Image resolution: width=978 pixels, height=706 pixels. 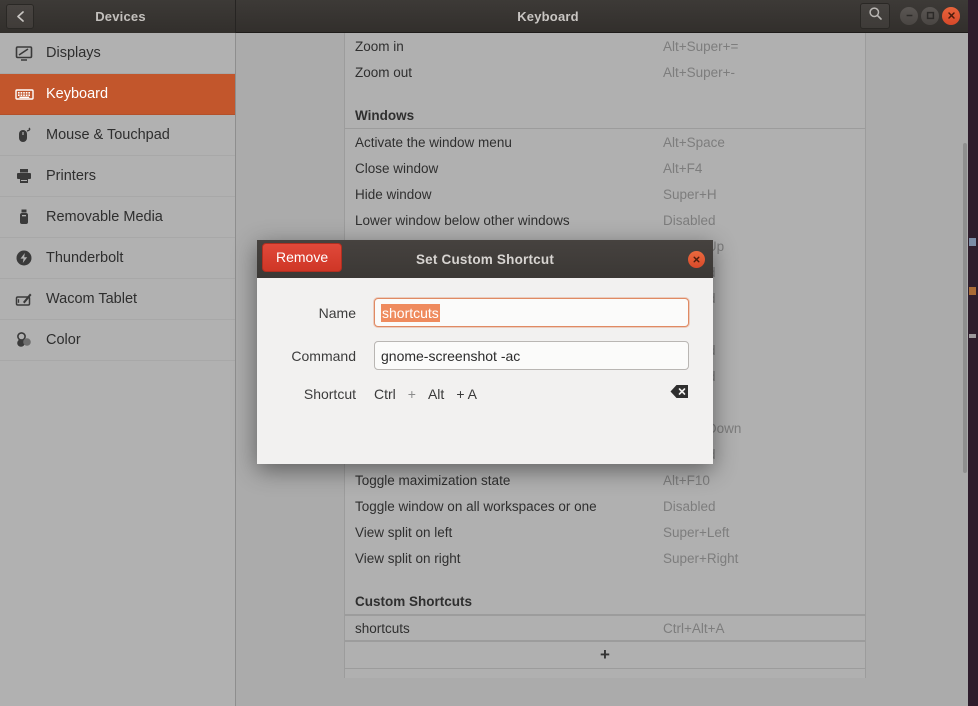 What do you see at coordinates (605, 593) in the screenshot?
I see `shortcut-group-header: Custom Shortcuts` at bounding box center [605, 593].